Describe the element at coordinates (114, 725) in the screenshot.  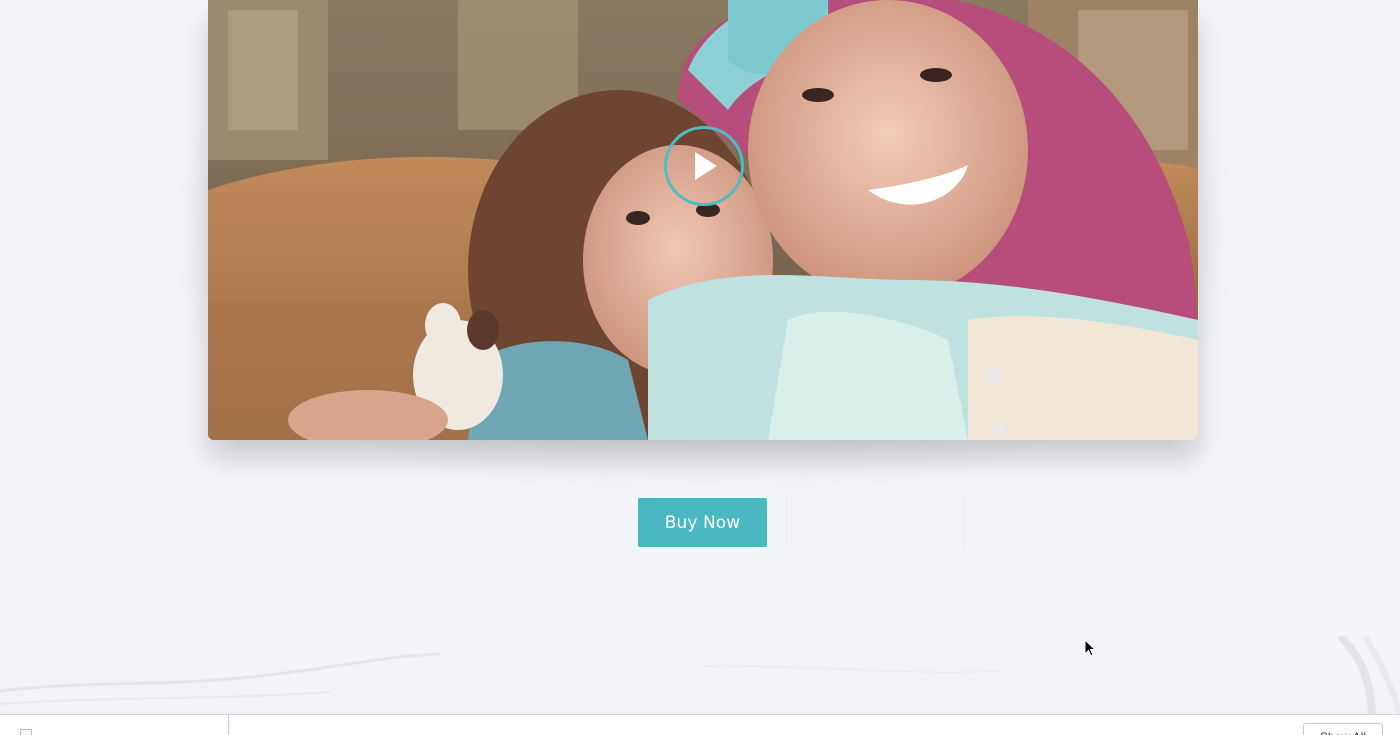
I see `download-item` at that location.